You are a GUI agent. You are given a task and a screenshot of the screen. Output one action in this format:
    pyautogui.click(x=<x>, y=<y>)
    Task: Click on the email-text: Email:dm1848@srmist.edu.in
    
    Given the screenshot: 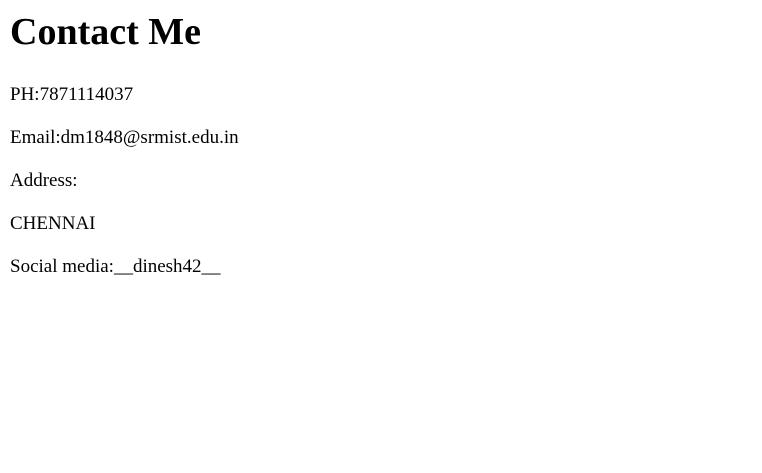 What is the action you would take?
    pyautogui.click(x=124, y=137)
    